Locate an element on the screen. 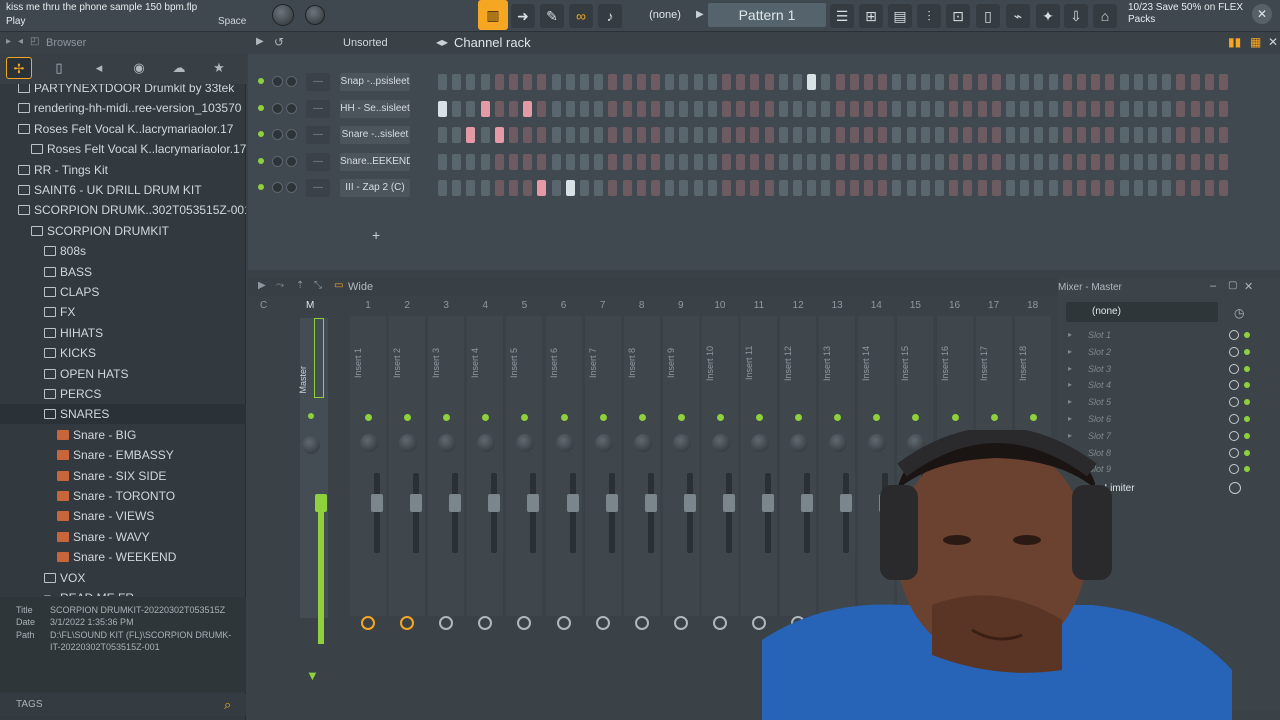  search-icon: ⌕ is located at coordinates (227, 705).